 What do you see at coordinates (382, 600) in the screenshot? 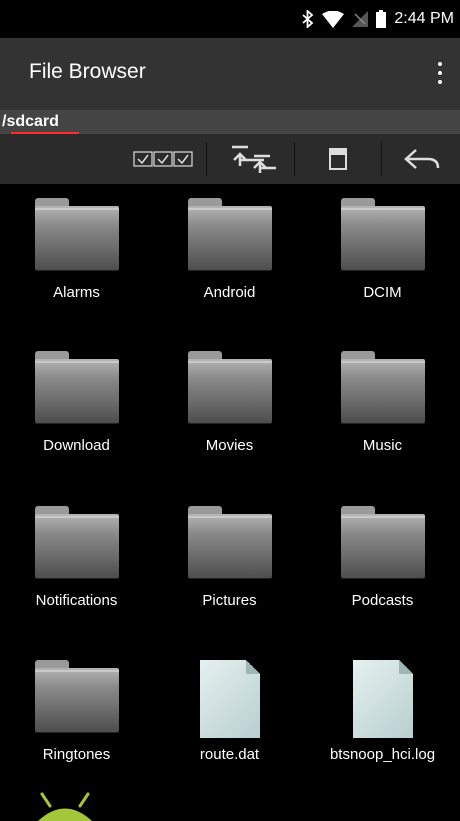
I see `item-label: Podcasts` at bounding box center [382, 600].